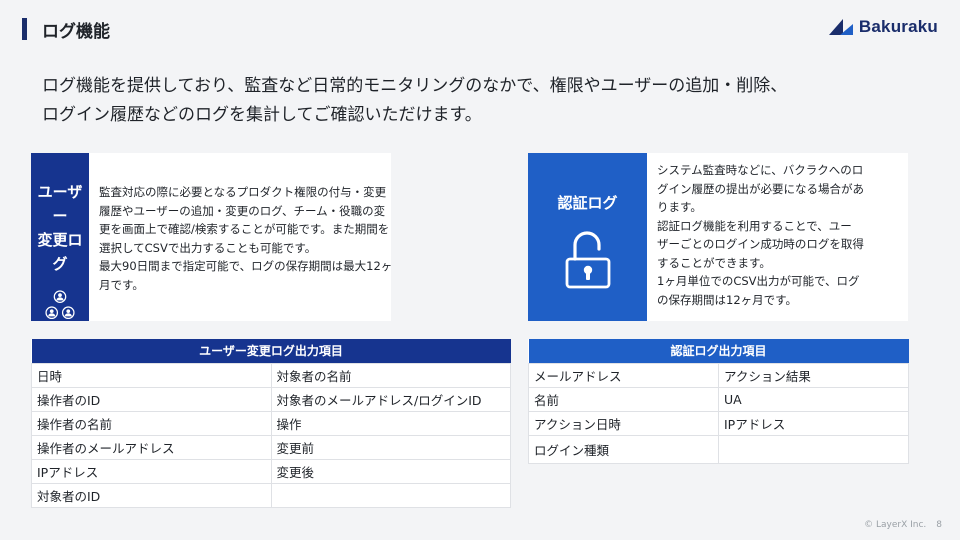 This screenshot has height=540, width=960. I want to click on table-cell: 変更前, so click(390, 447).